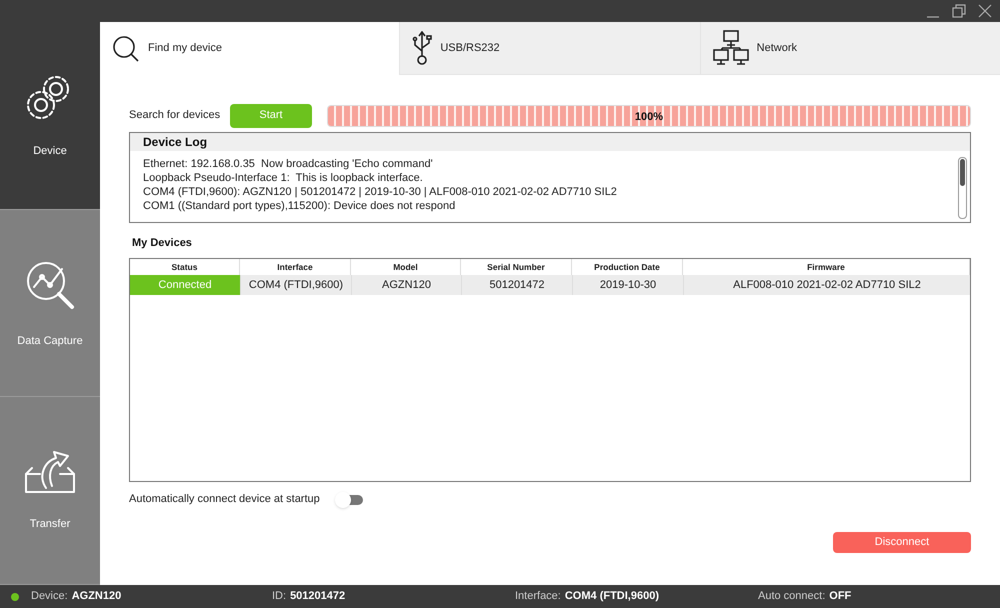 Image resolution: width=1000 pixels, height=608 pixels. What do you see at coordinates (730, 48) in the screenshot?
I see `network-icon` at bounding box center [730, 48].